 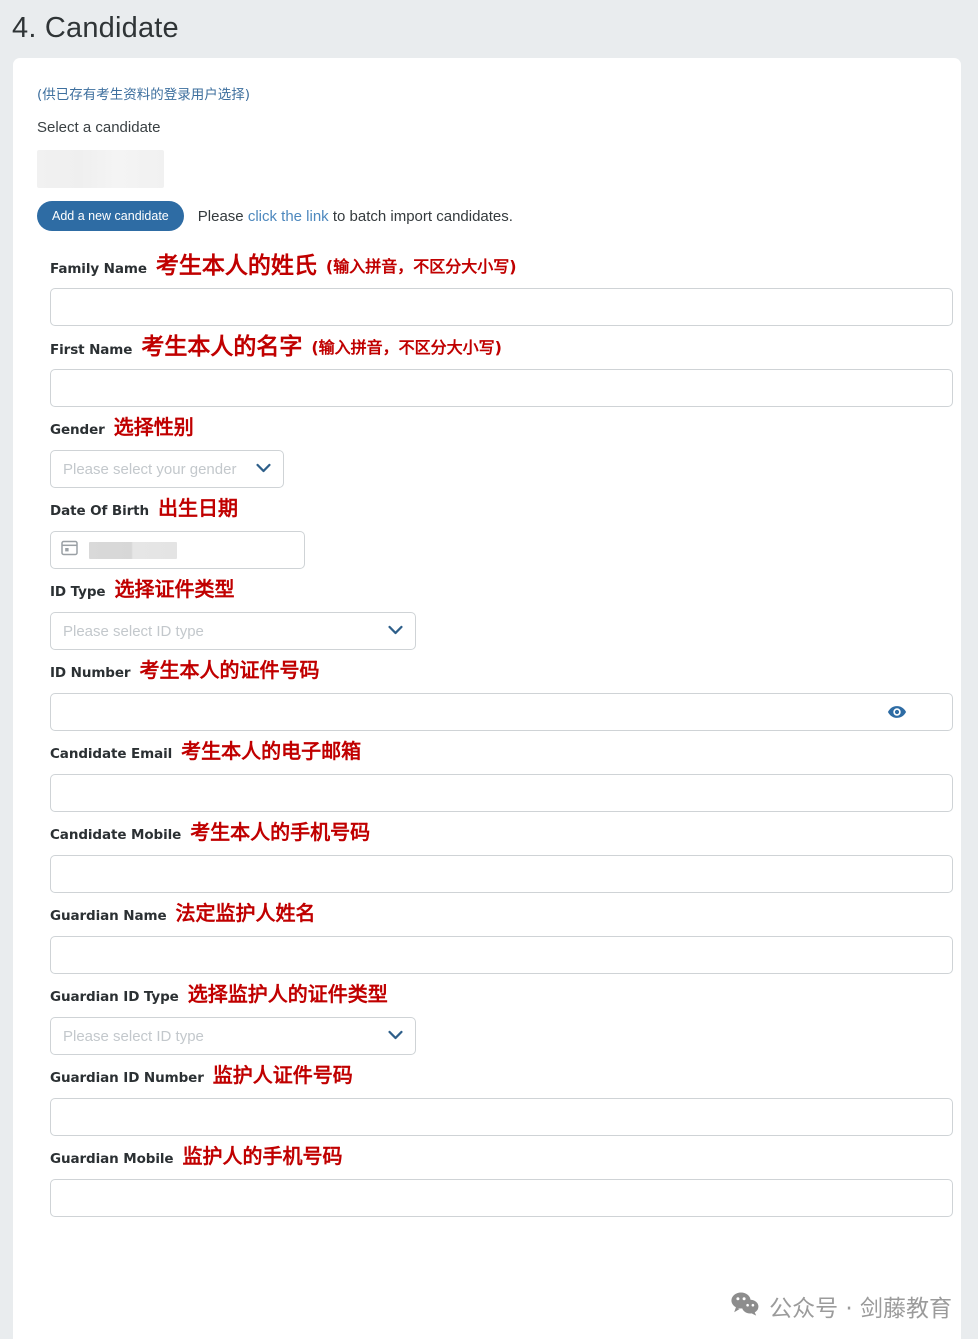 I want to click on first-name-input, so click(x=501, y=388).